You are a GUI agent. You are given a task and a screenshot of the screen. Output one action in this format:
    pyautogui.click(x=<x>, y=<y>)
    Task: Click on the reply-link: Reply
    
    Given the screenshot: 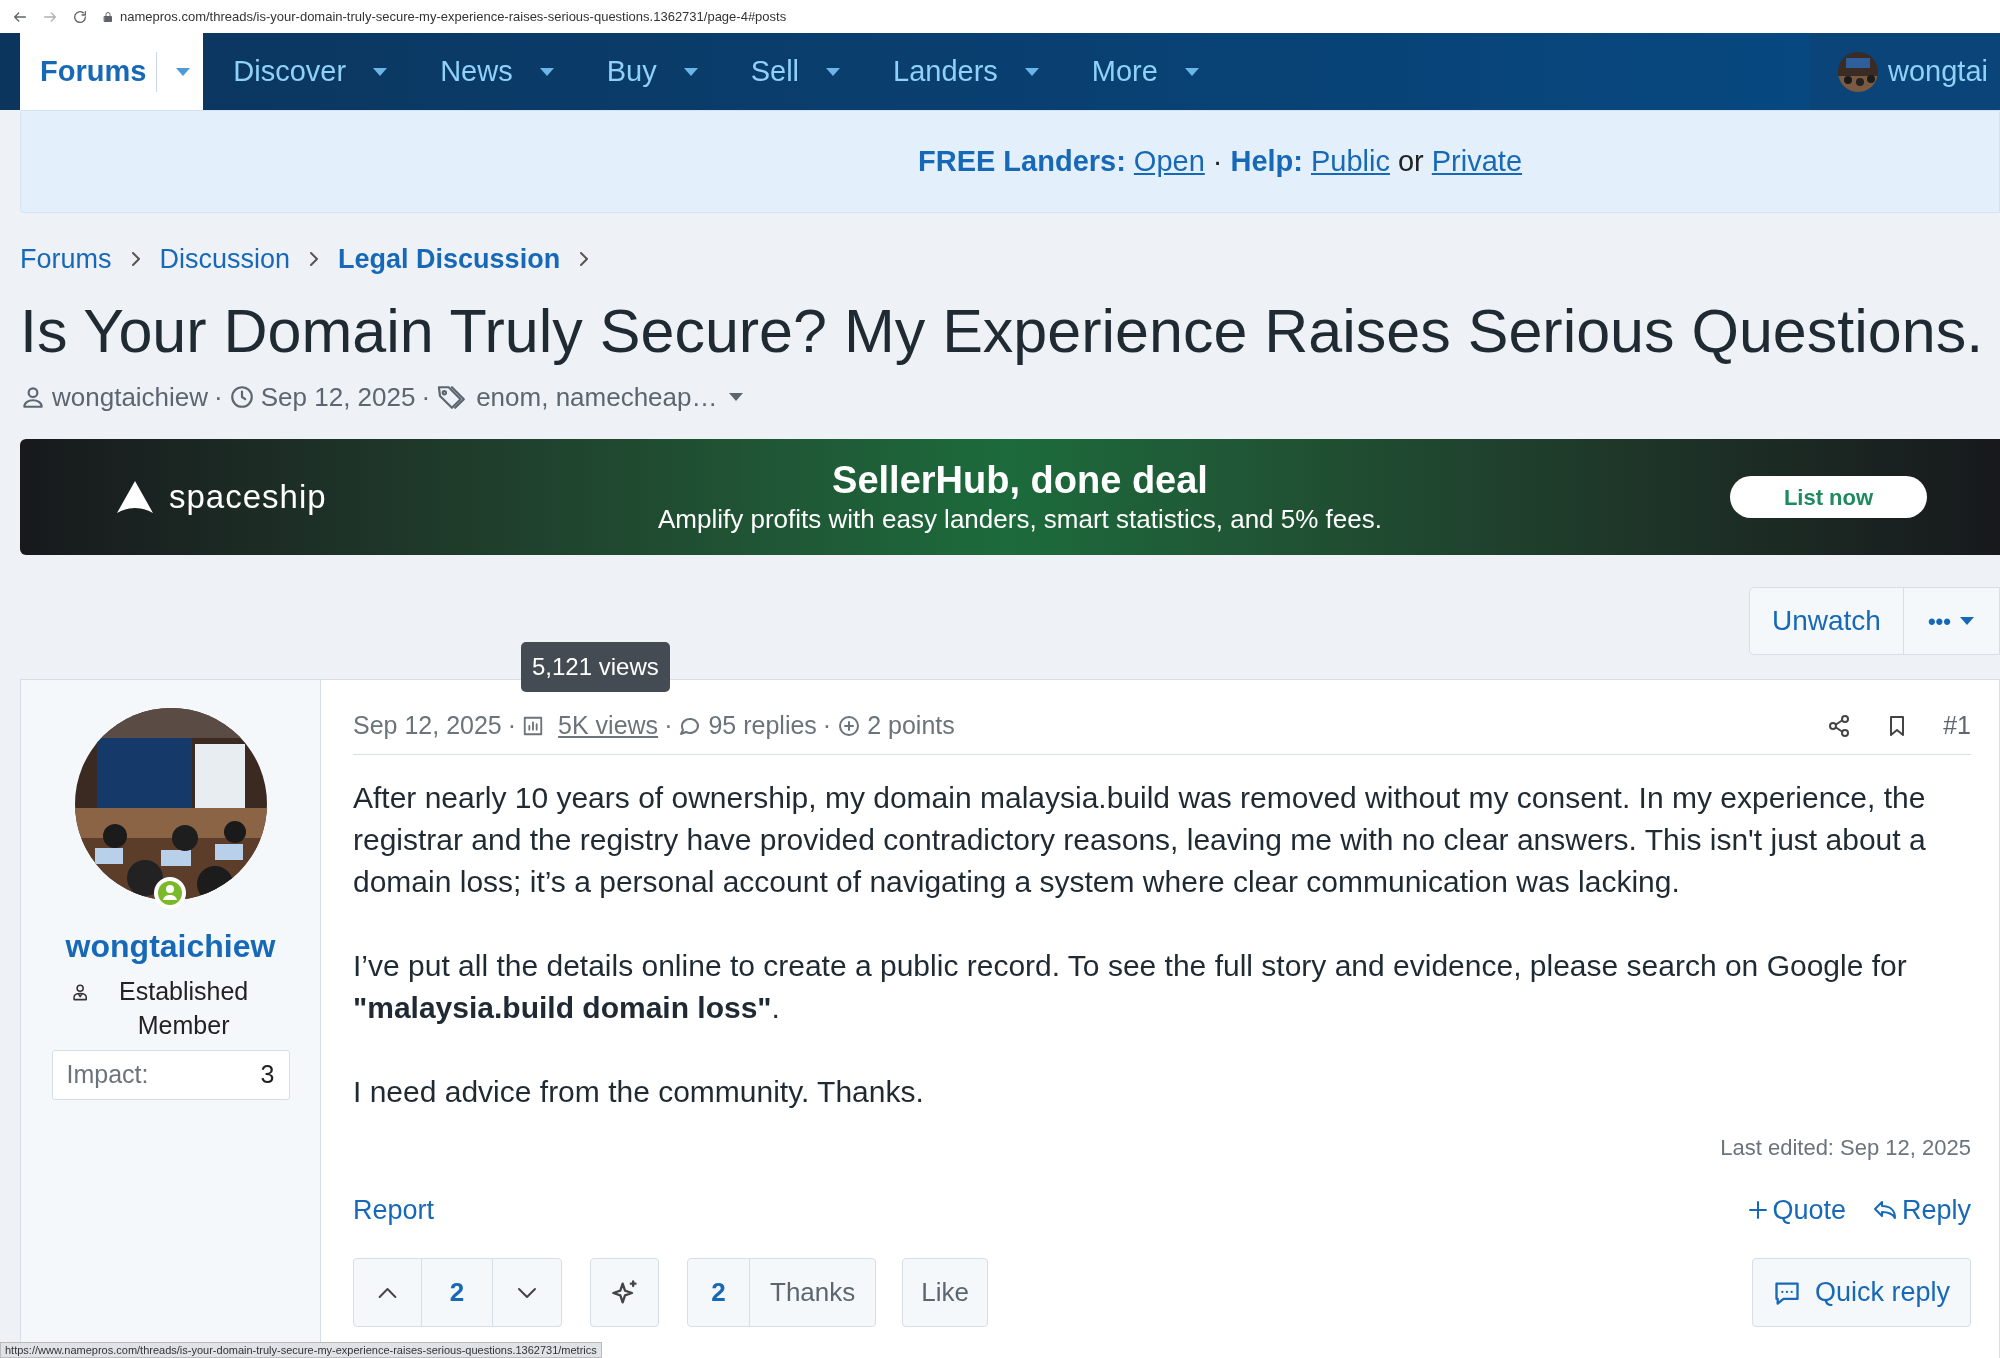 What is the action you would take?
    pyautogui.click(x=1921, y=1210)
    